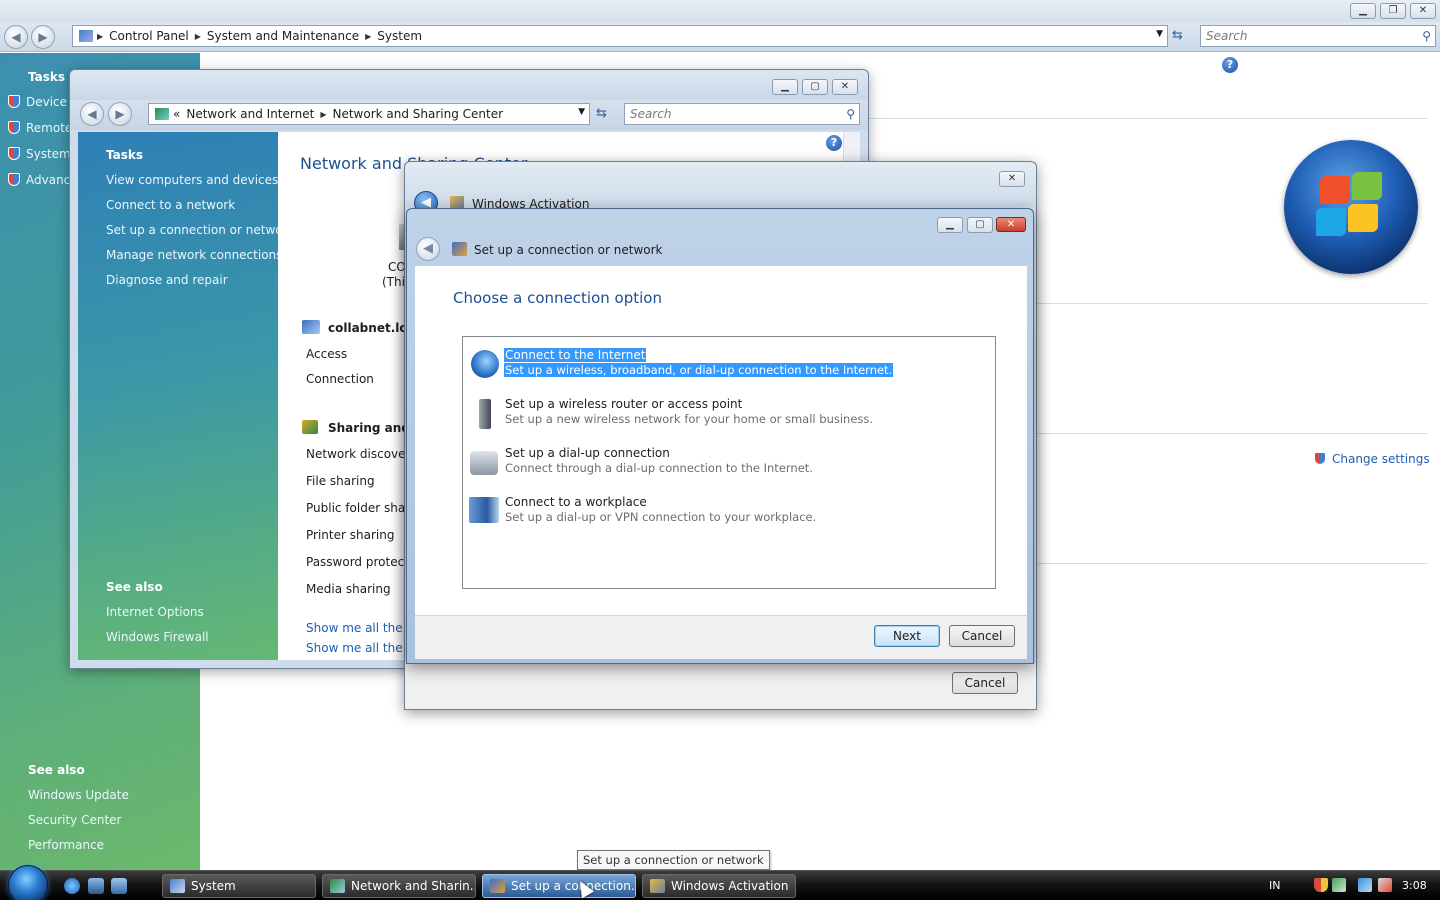 This screenshot has height=900, width=1440. Describe the element at coordinates (350, 535) in the screenshot. I see `printer-sharing-label: Printer sharing` at that location.